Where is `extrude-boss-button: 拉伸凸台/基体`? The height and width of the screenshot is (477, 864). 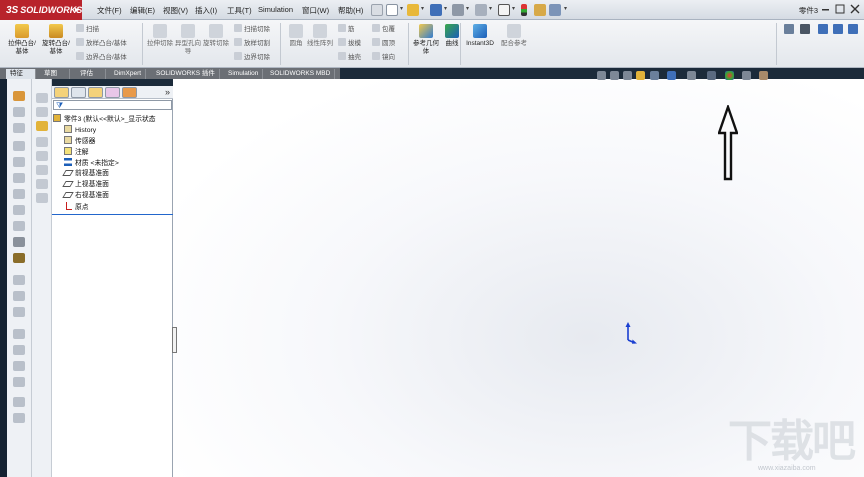 extrude-boss-button: 拉伸凸台/基体 is located at coordinates (22, 40).